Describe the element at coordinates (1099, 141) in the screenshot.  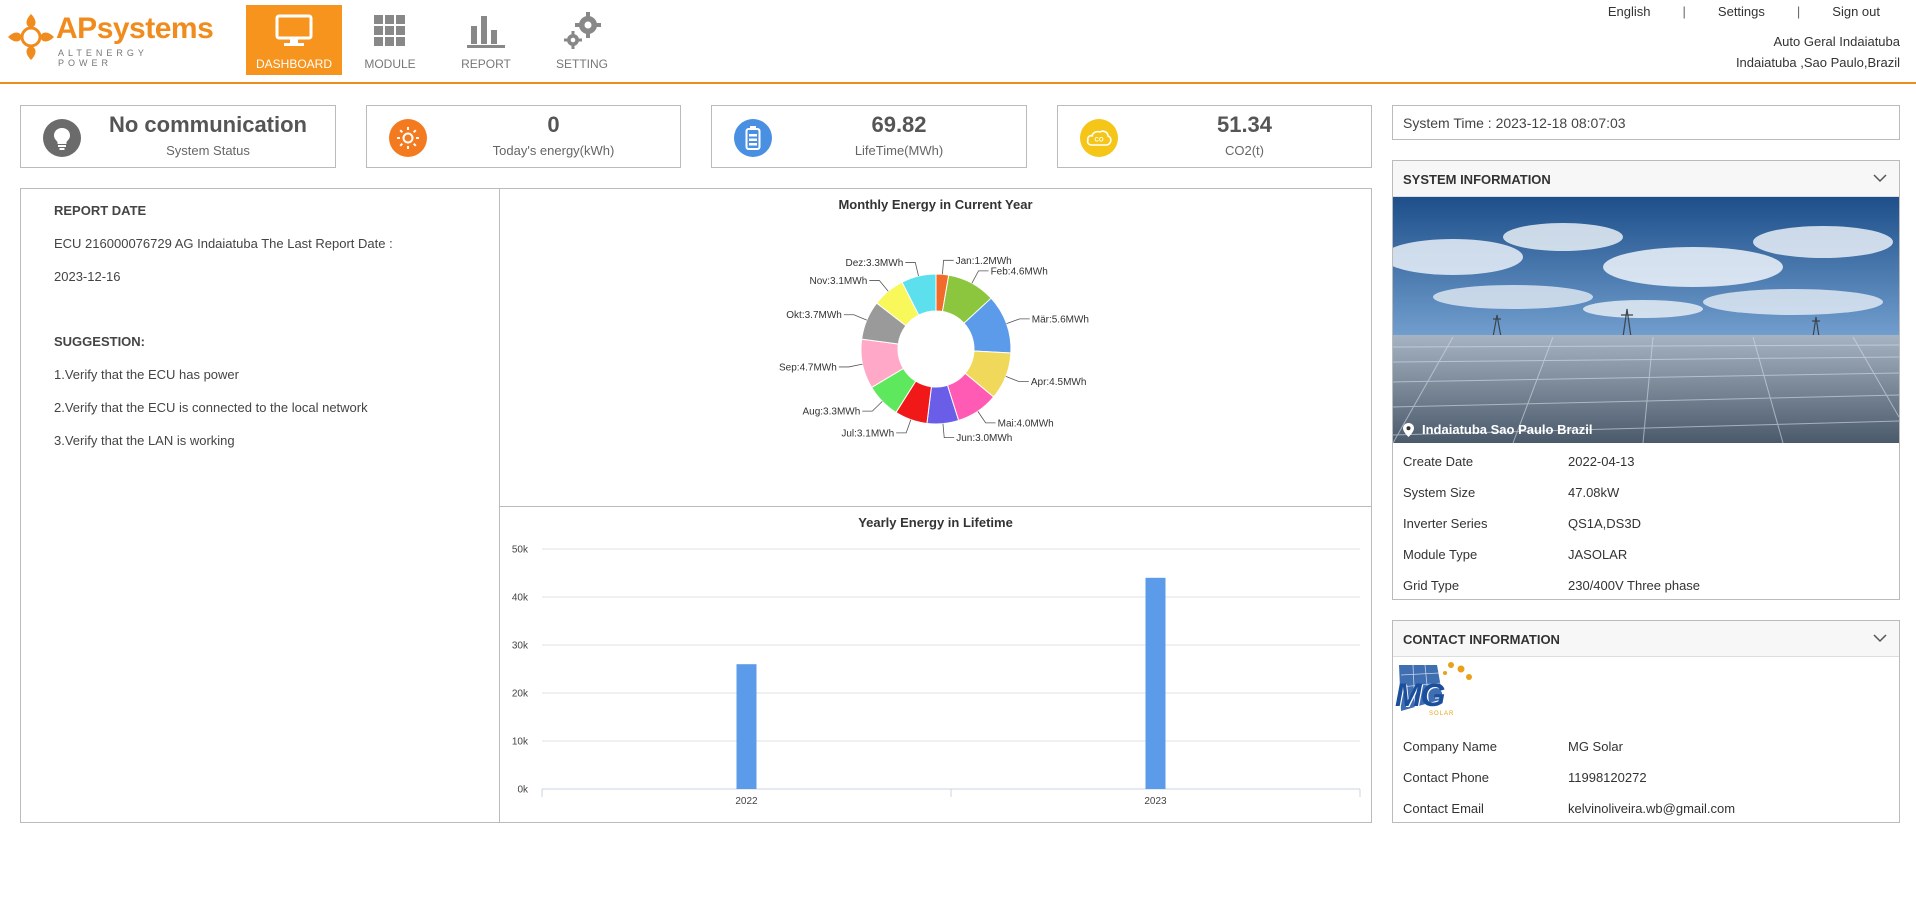
I see `svg-text: CO` at that location.